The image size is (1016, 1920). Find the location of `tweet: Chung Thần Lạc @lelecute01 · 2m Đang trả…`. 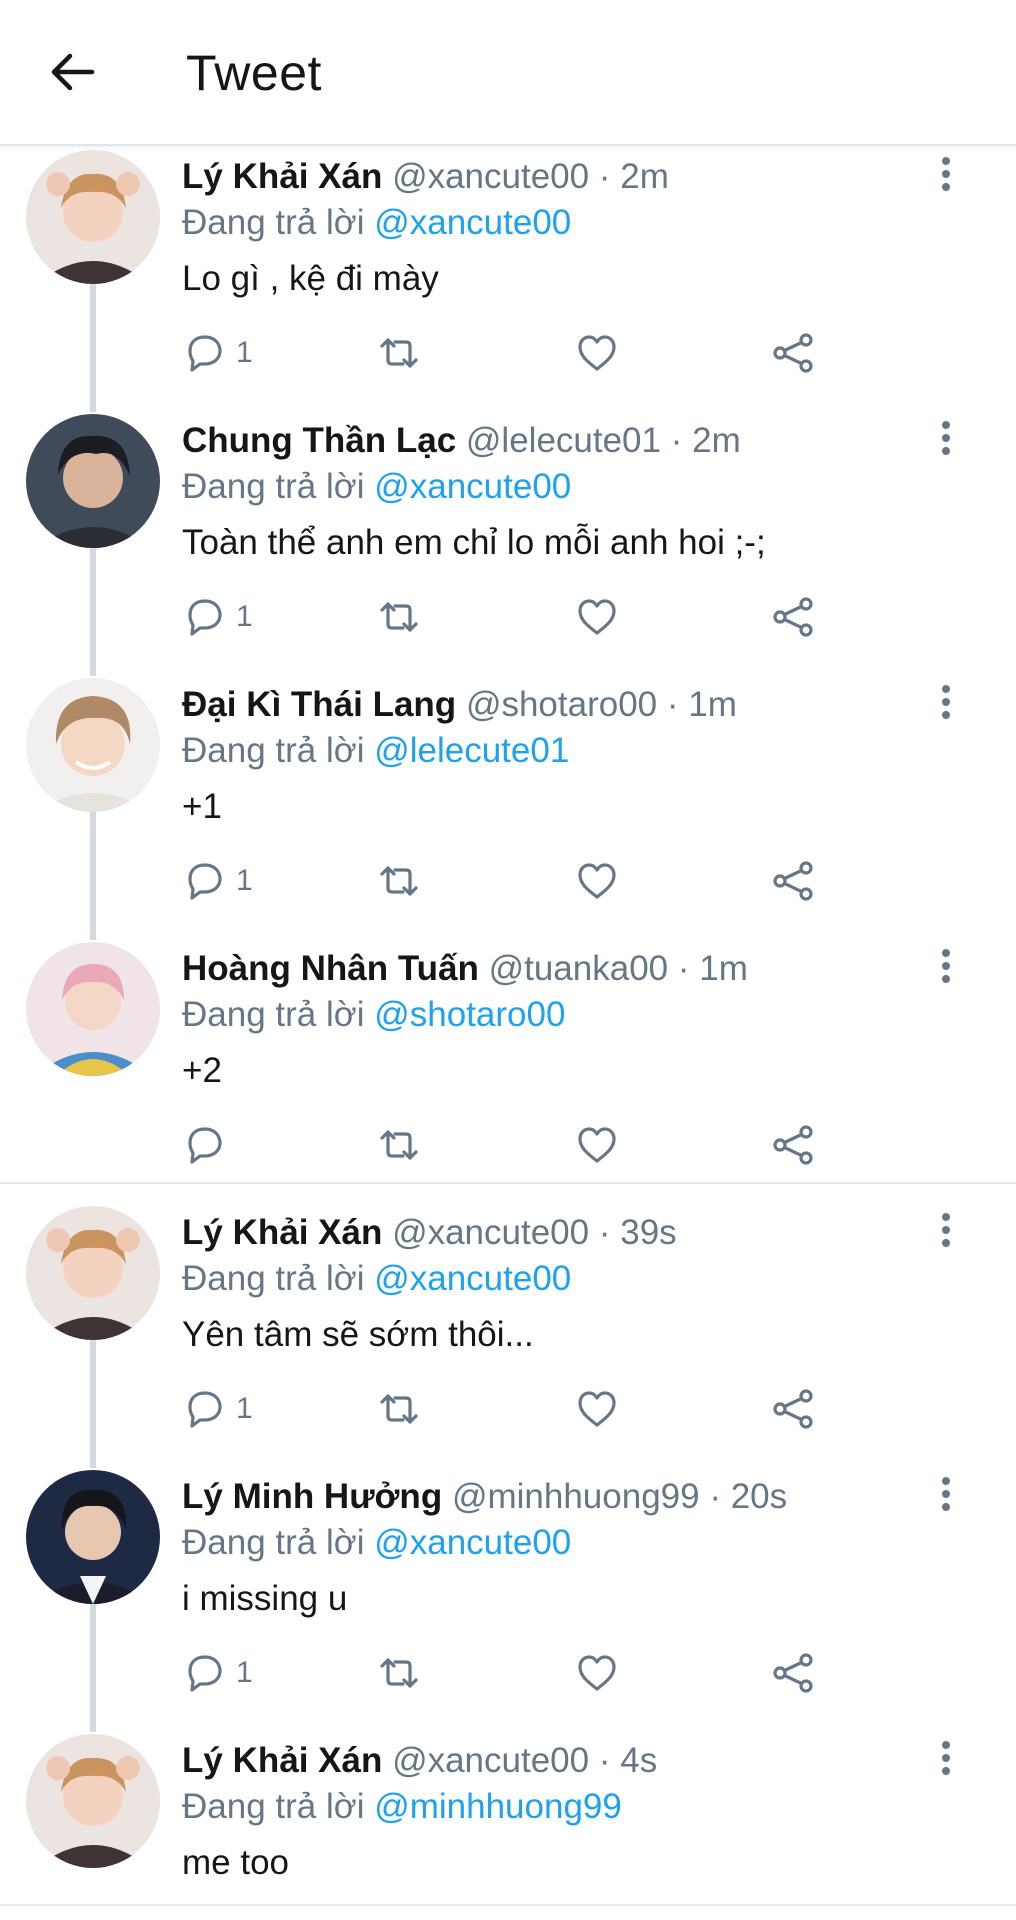

tweet: Chung Thần Lạc @lelecute01 · 2m Đang trả… is located at coordinates (508, 544).